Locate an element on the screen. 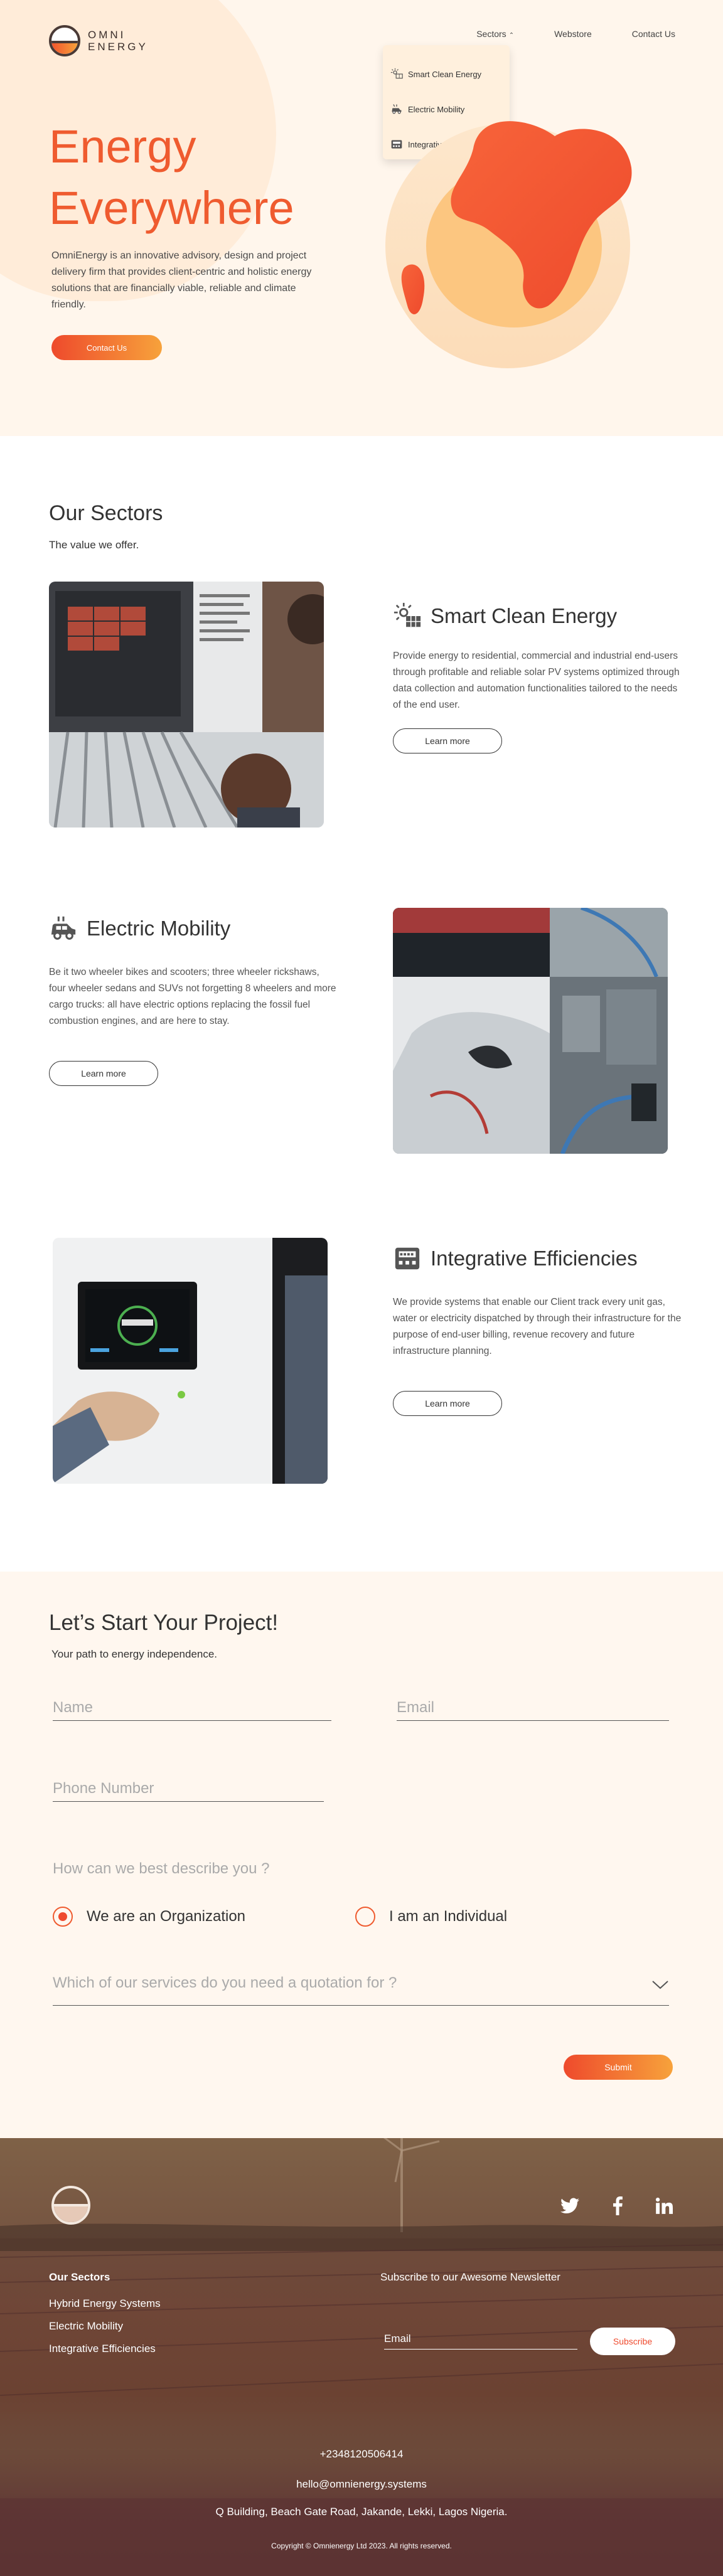 The image size is (723, 2576). chevron-up-icon: ⌃ is located at coordinates (511, 35).